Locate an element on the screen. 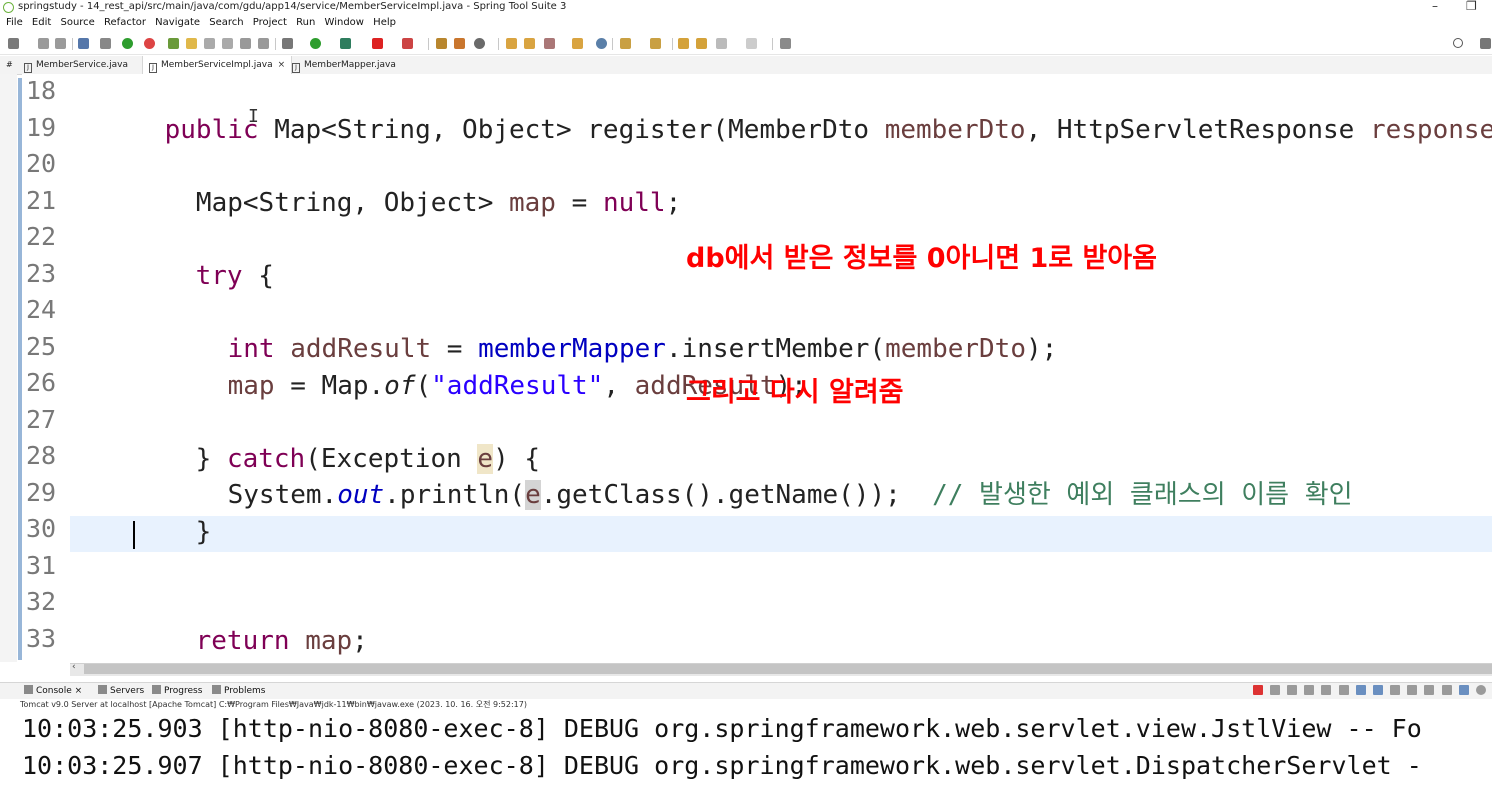 Image resolution: width=1492 pixels, height=795 pixels. code-text: System. is located at coordinates (282, 495).